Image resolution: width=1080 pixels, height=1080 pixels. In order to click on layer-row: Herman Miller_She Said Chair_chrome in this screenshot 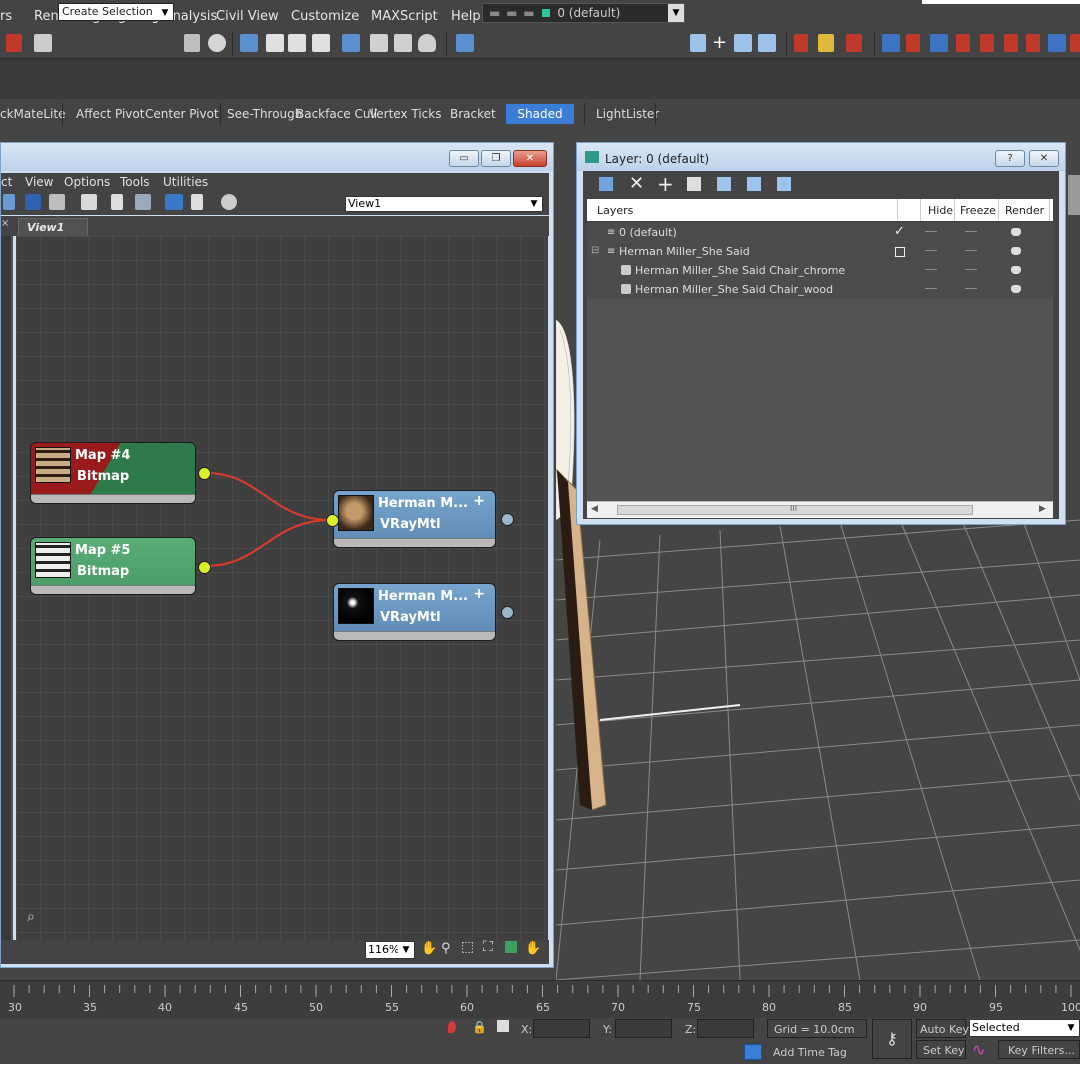, I will do `click(820, 270)`.